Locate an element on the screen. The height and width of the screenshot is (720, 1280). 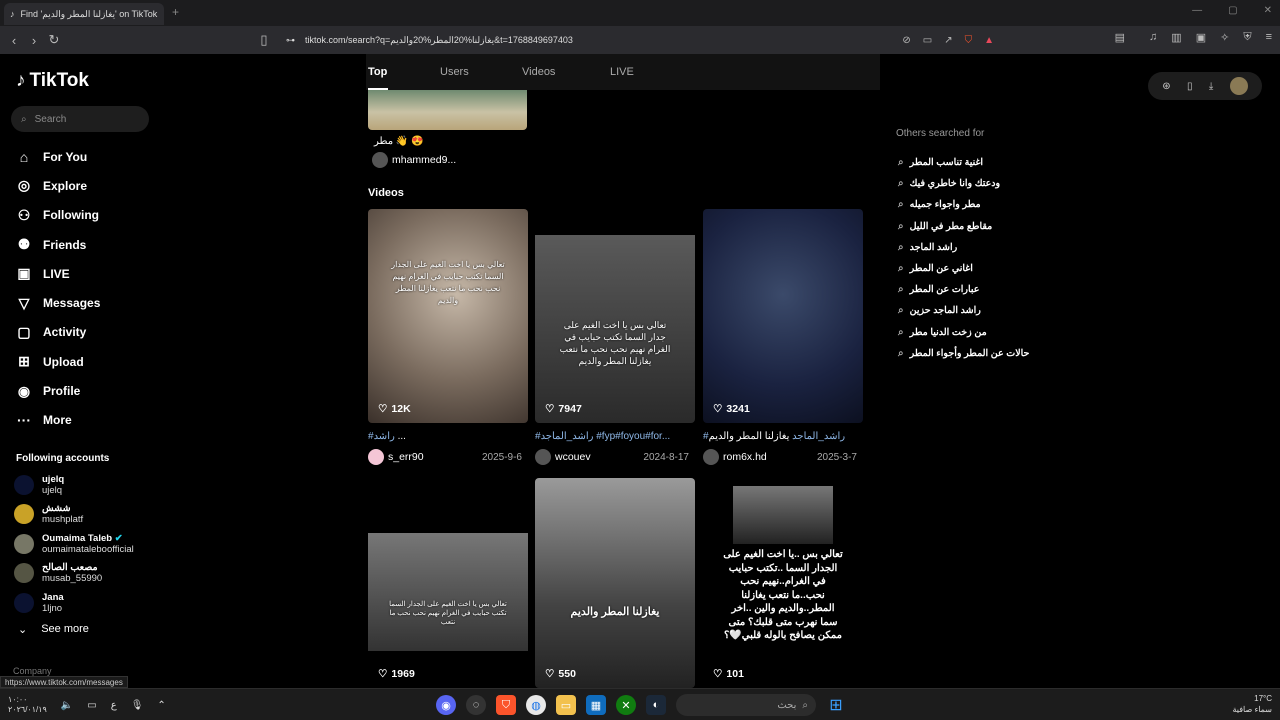
nav-upload: ⊞ Upload is located at coordinates (57, 361).